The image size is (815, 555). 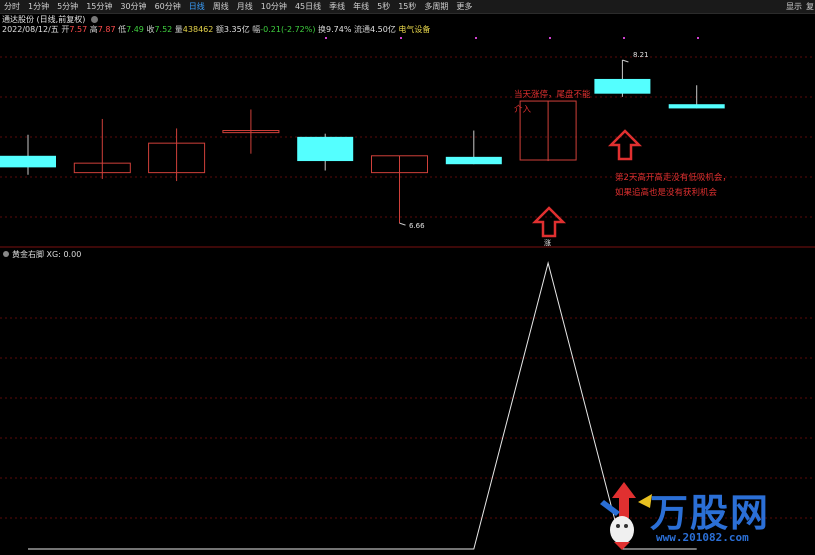 What do you see at coordinates (702, 537) in the screenshot?
I see `brand-url: www.201082.com` at bounding box center [702, 537].